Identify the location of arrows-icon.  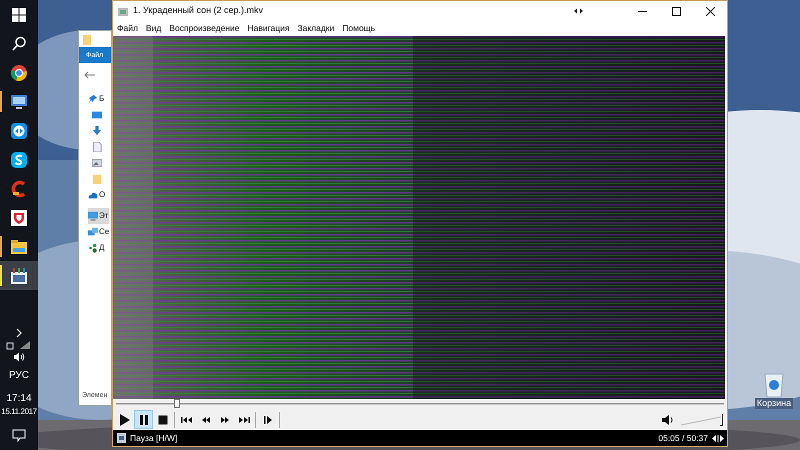
(19, 131).